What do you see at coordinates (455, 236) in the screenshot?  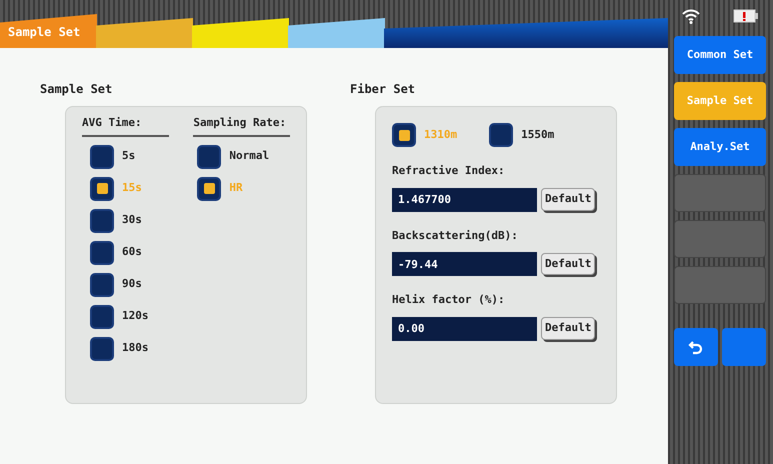 I see `field-label: Backscattering(dB):` at bounding box center [455, 236].